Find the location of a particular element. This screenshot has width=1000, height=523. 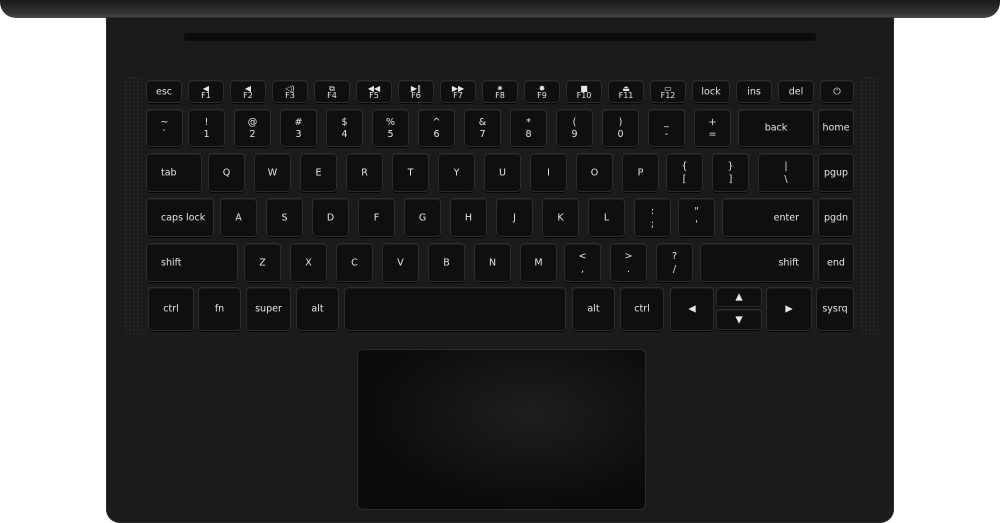

key-j: J is located at coordinates (514, 217).